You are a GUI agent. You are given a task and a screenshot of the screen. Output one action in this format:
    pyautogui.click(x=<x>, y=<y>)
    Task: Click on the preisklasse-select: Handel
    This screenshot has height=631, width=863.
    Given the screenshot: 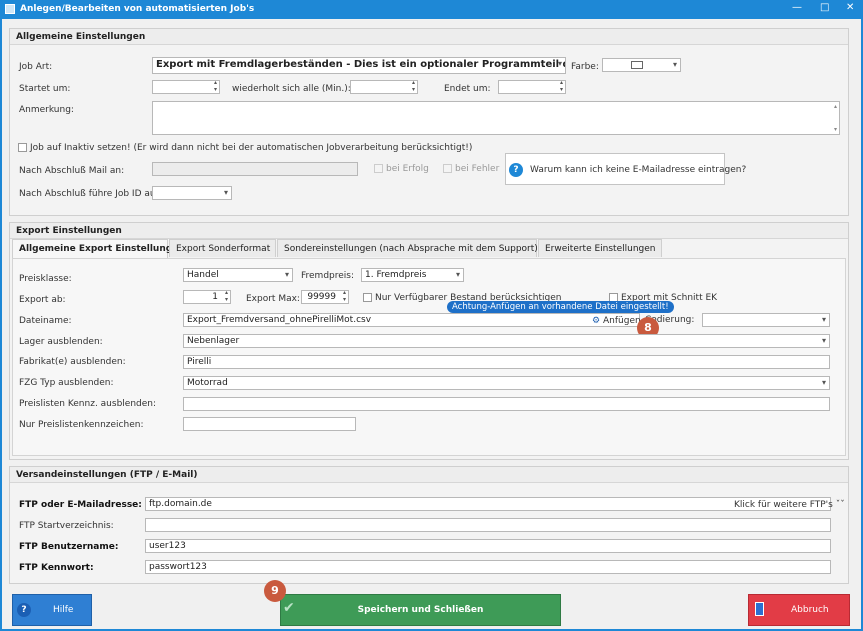 What is the action you would take?
    pyautogui.click(x=238, y=275)
    